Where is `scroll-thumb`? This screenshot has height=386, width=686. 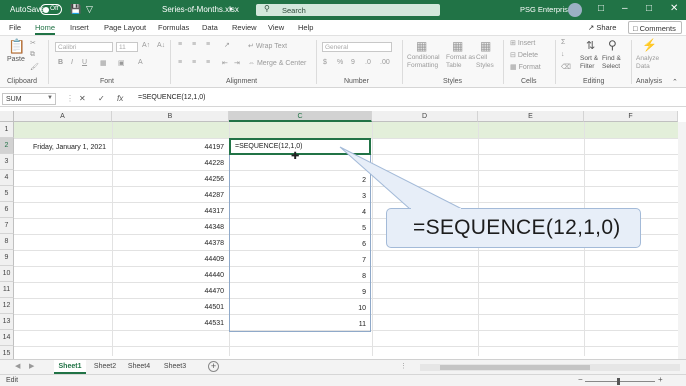 scroll-thumb is located at coordinates (515, 367).